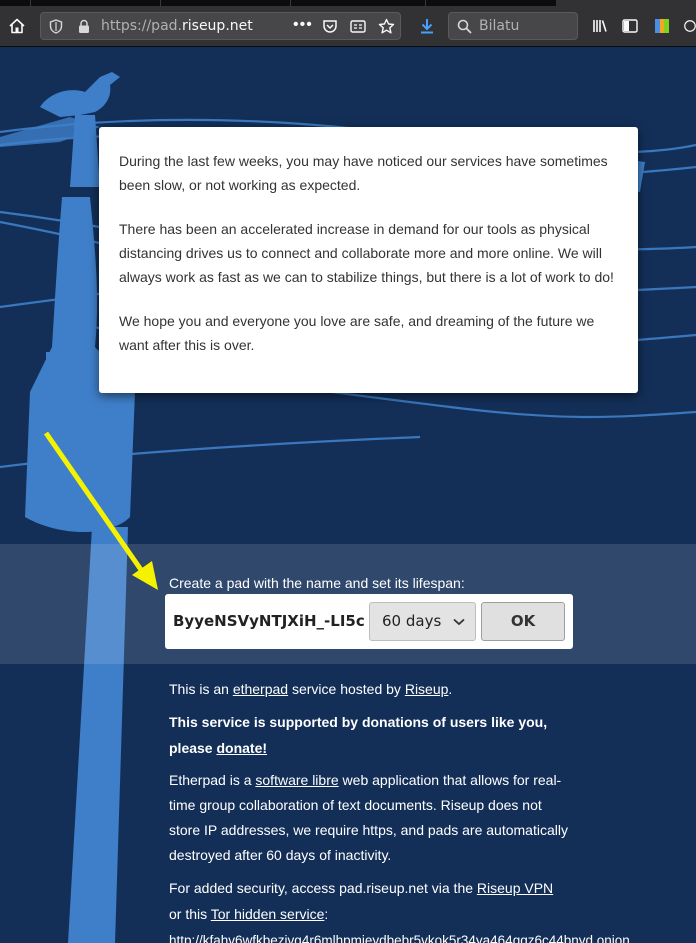 This screenshot has width=696, height=943. I want to click on software-libre-link: software libre, so click(296, 780).